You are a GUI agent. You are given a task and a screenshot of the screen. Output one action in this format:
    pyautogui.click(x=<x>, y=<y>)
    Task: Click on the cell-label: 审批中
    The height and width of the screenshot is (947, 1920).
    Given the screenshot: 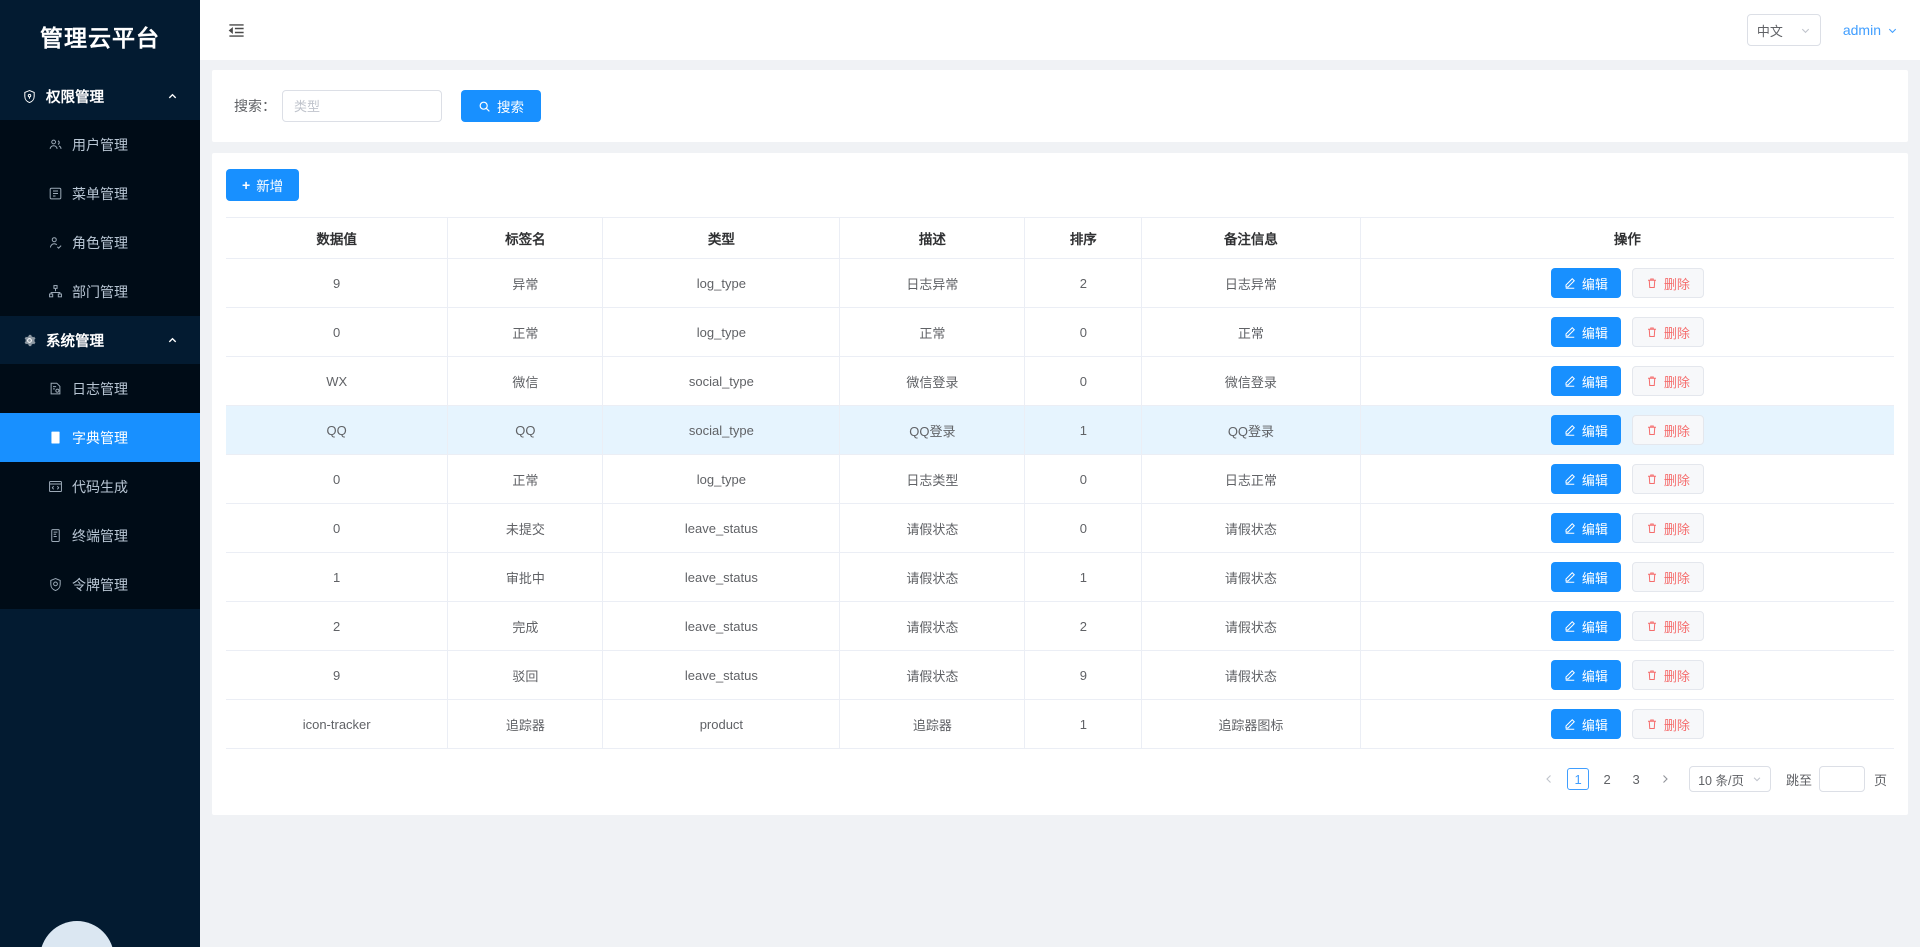 What is the action you would take?
    pyautogui.click(x=525, y=577)
    